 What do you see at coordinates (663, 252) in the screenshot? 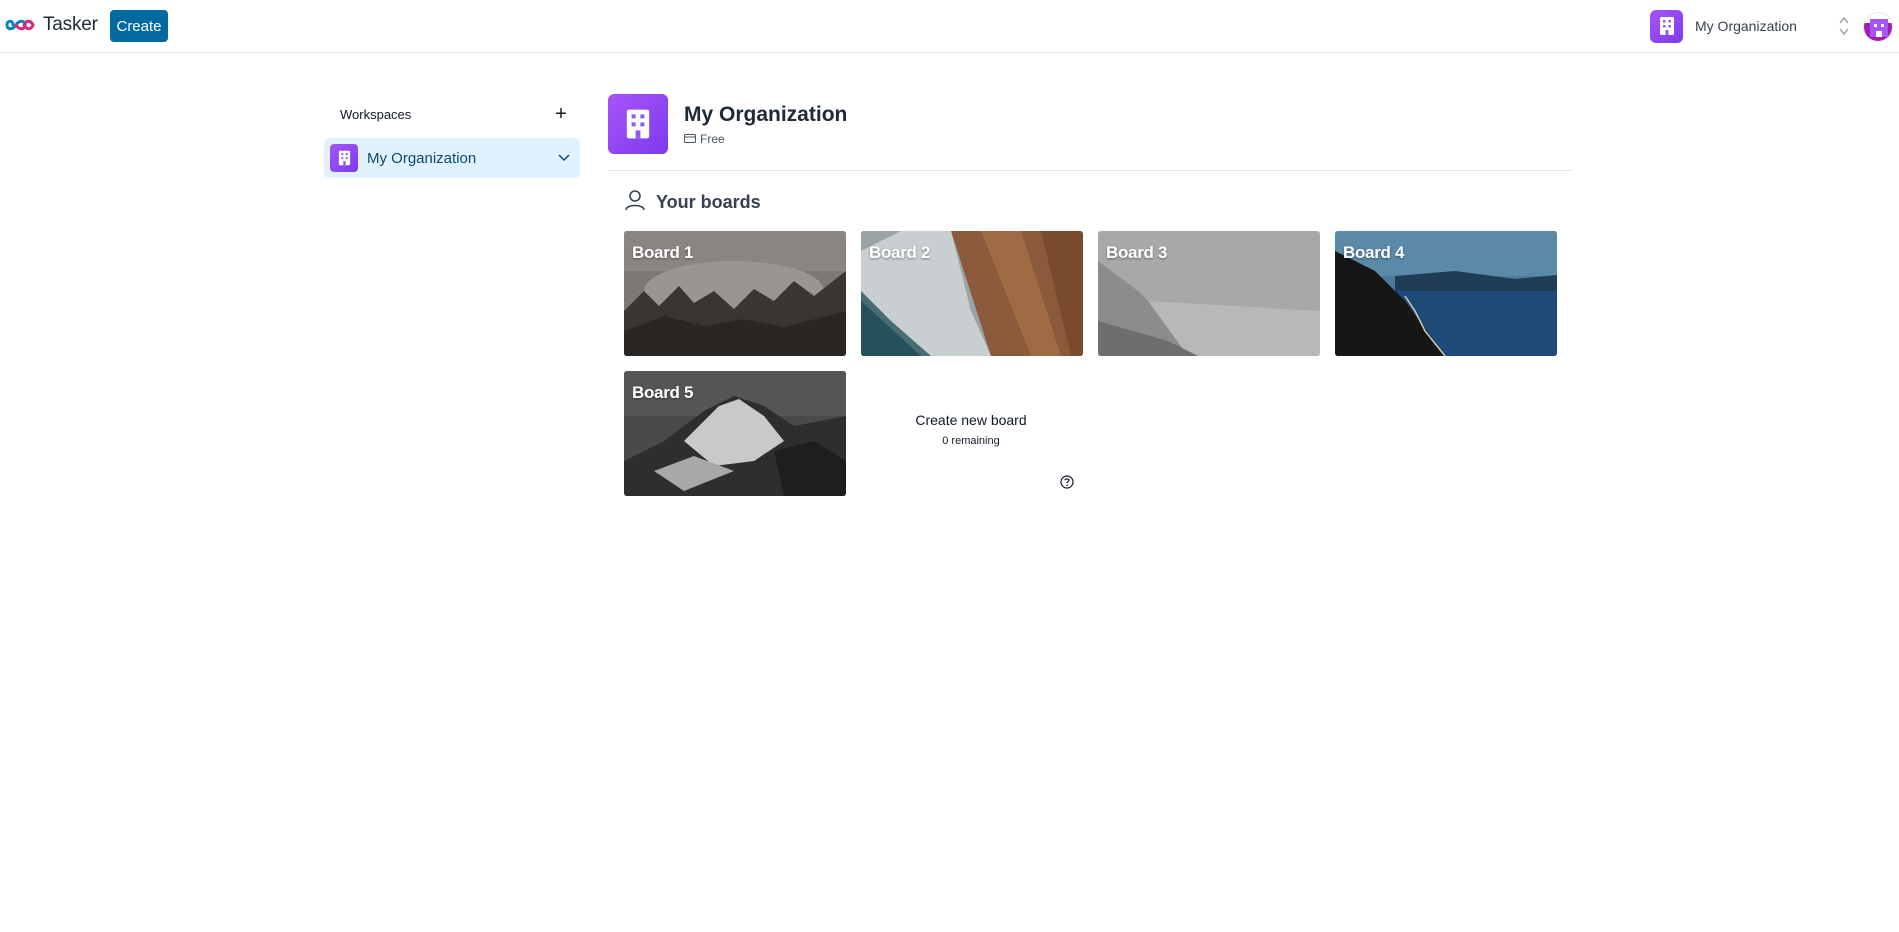
I see `board-title: Board 1` at bounding box center [663, 252].